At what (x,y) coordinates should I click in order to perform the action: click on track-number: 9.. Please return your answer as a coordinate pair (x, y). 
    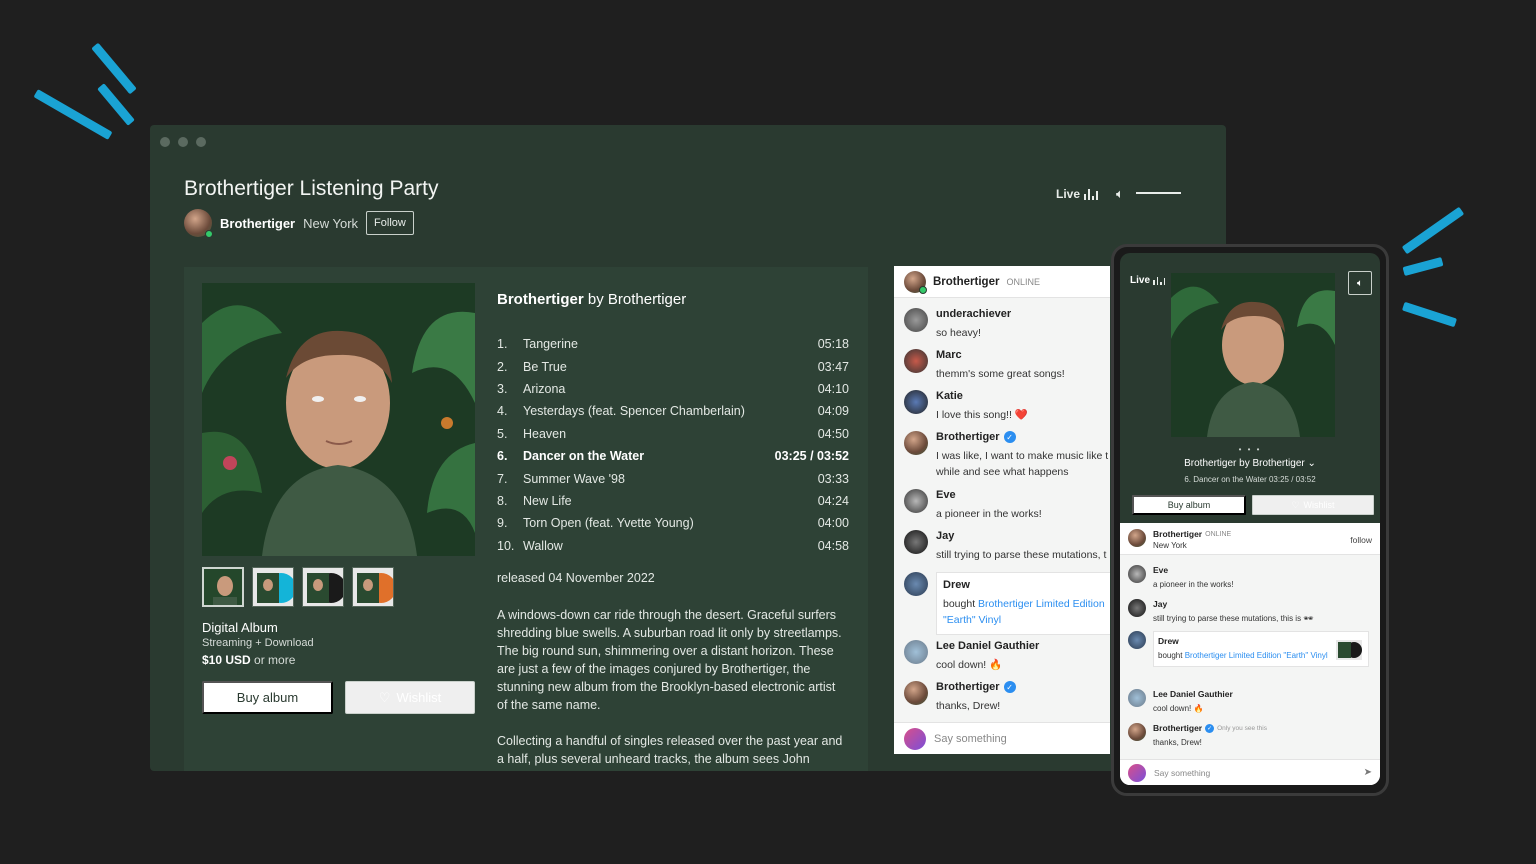
    Looking at the image, I should click on (502, 523).